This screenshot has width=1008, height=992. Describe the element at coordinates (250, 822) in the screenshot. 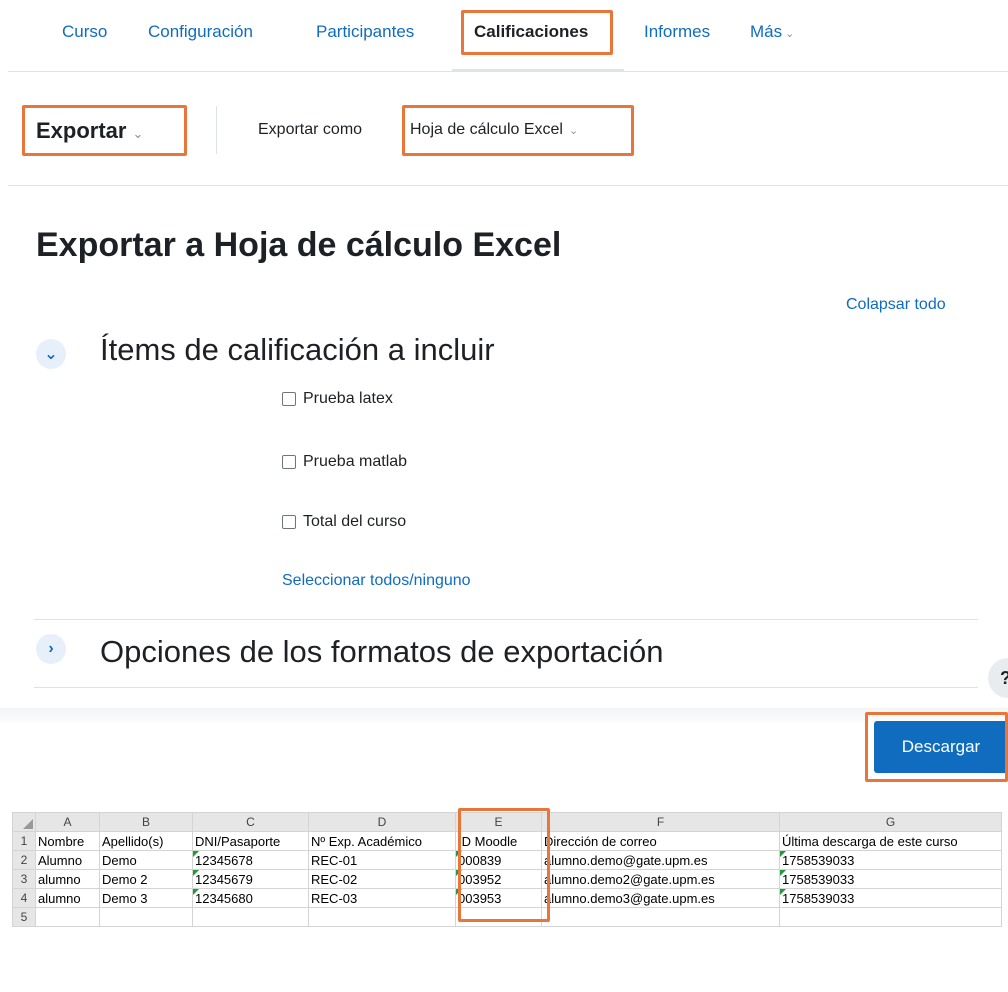

I see `column-header: C` at that location.